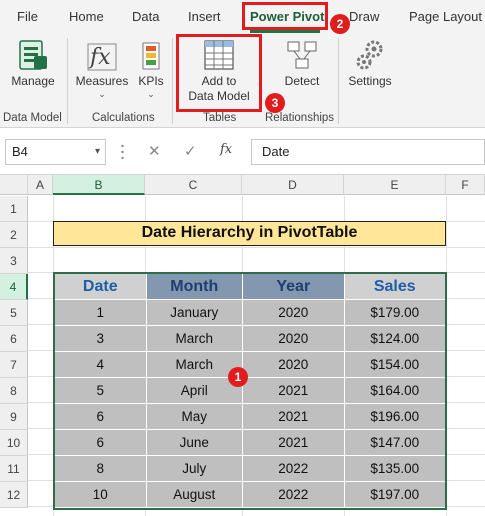 The width and height of the screenshot is (485, 516). Describe the element at coordinates (101, 391) in the screenshot. I see `cell-date: 5` at that location.